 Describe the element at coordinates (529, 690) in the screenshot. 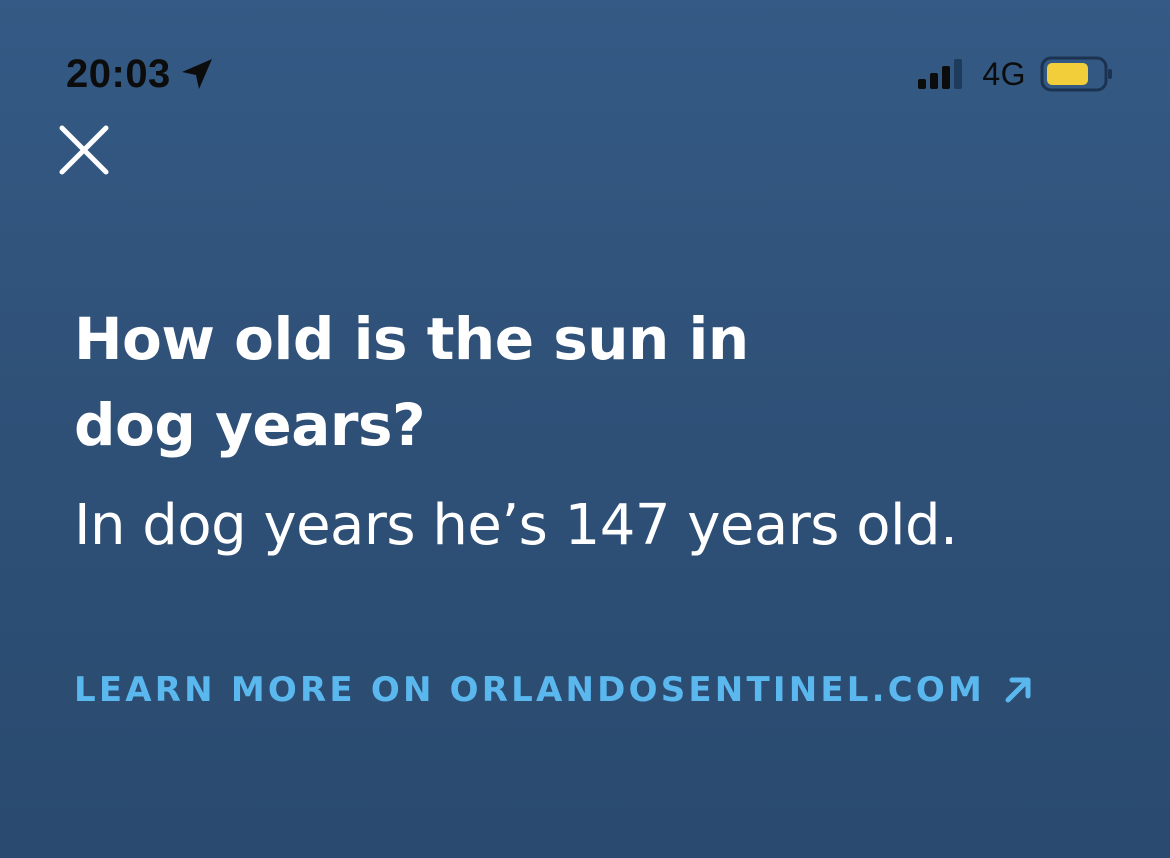

I see `learn-more-label: LEARN MORE ON ORLANDOSENTINEL.COM` at that location.